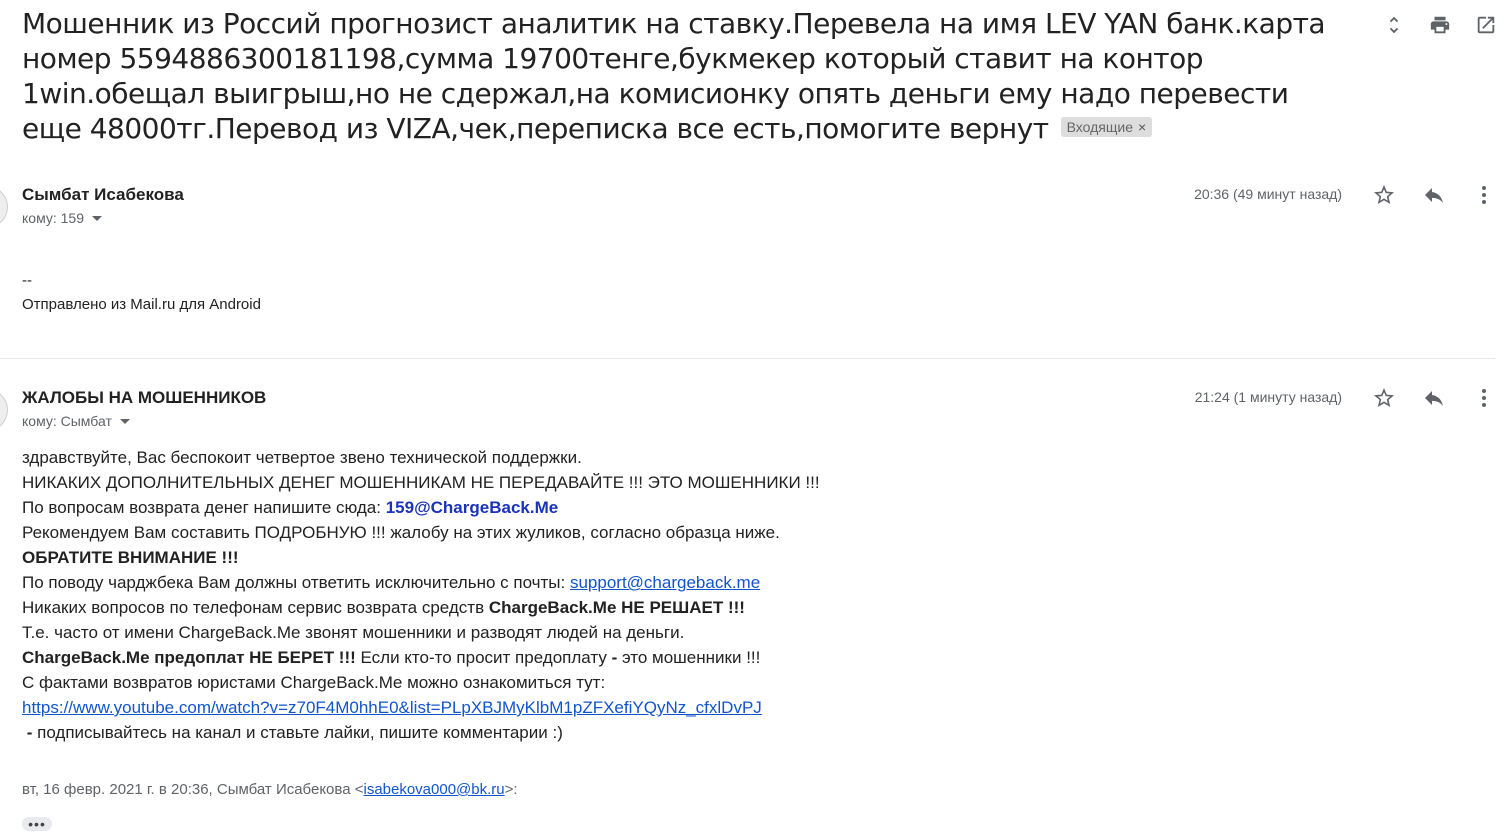 Image resolution: width=1509 pixels, height=839 pixels. What do you see at coordinates (1142, 127) in the screenshot?
I see `remove-label-icon: ×` at bounding box center [1142, 127].